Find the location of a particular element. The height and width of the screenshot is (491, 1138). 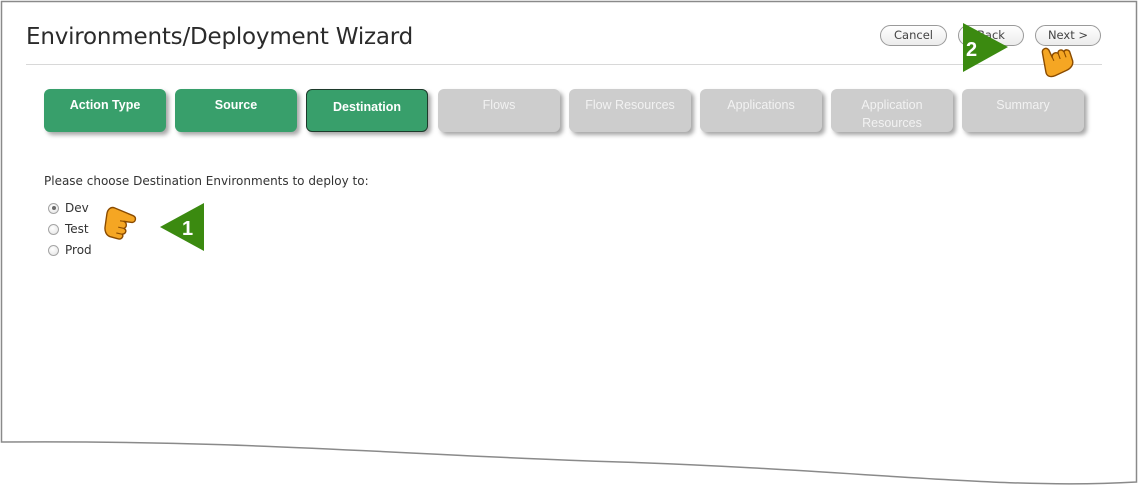

callout-1: 1 is located at coordinates (182, 227).